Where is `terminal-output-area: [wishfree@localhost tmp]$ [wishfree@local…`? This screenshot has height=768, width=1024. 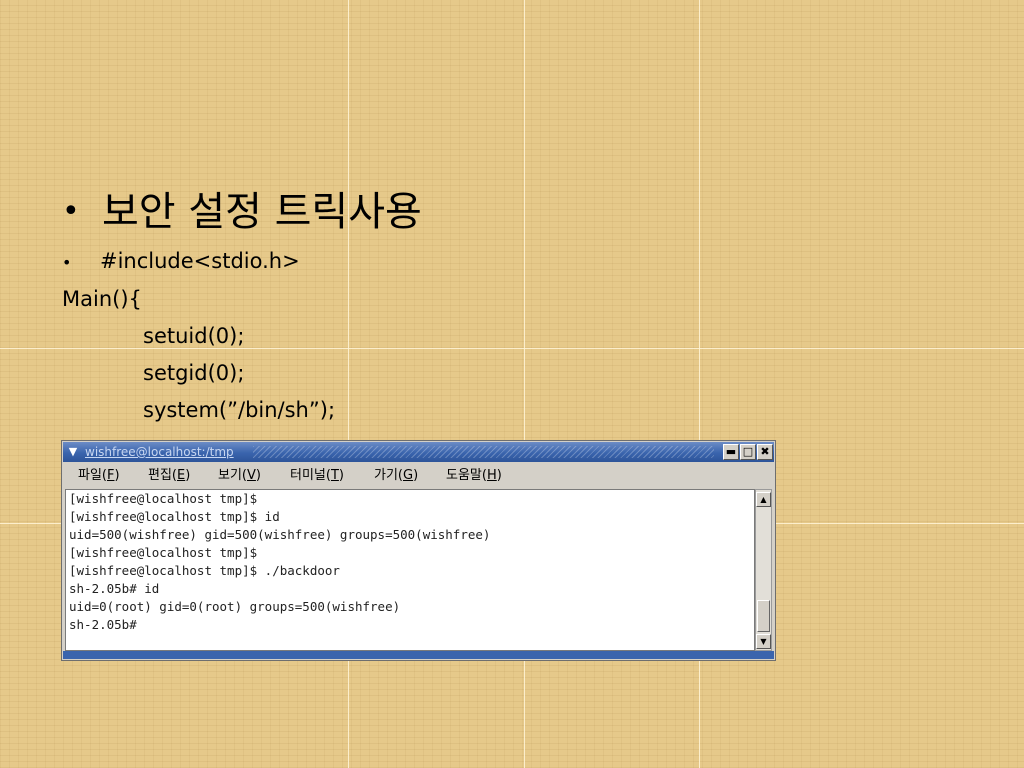
terminal-output-area: [wishfree@localhost tmp]$ [wishfree@local… is located at coordinates (410, 570).